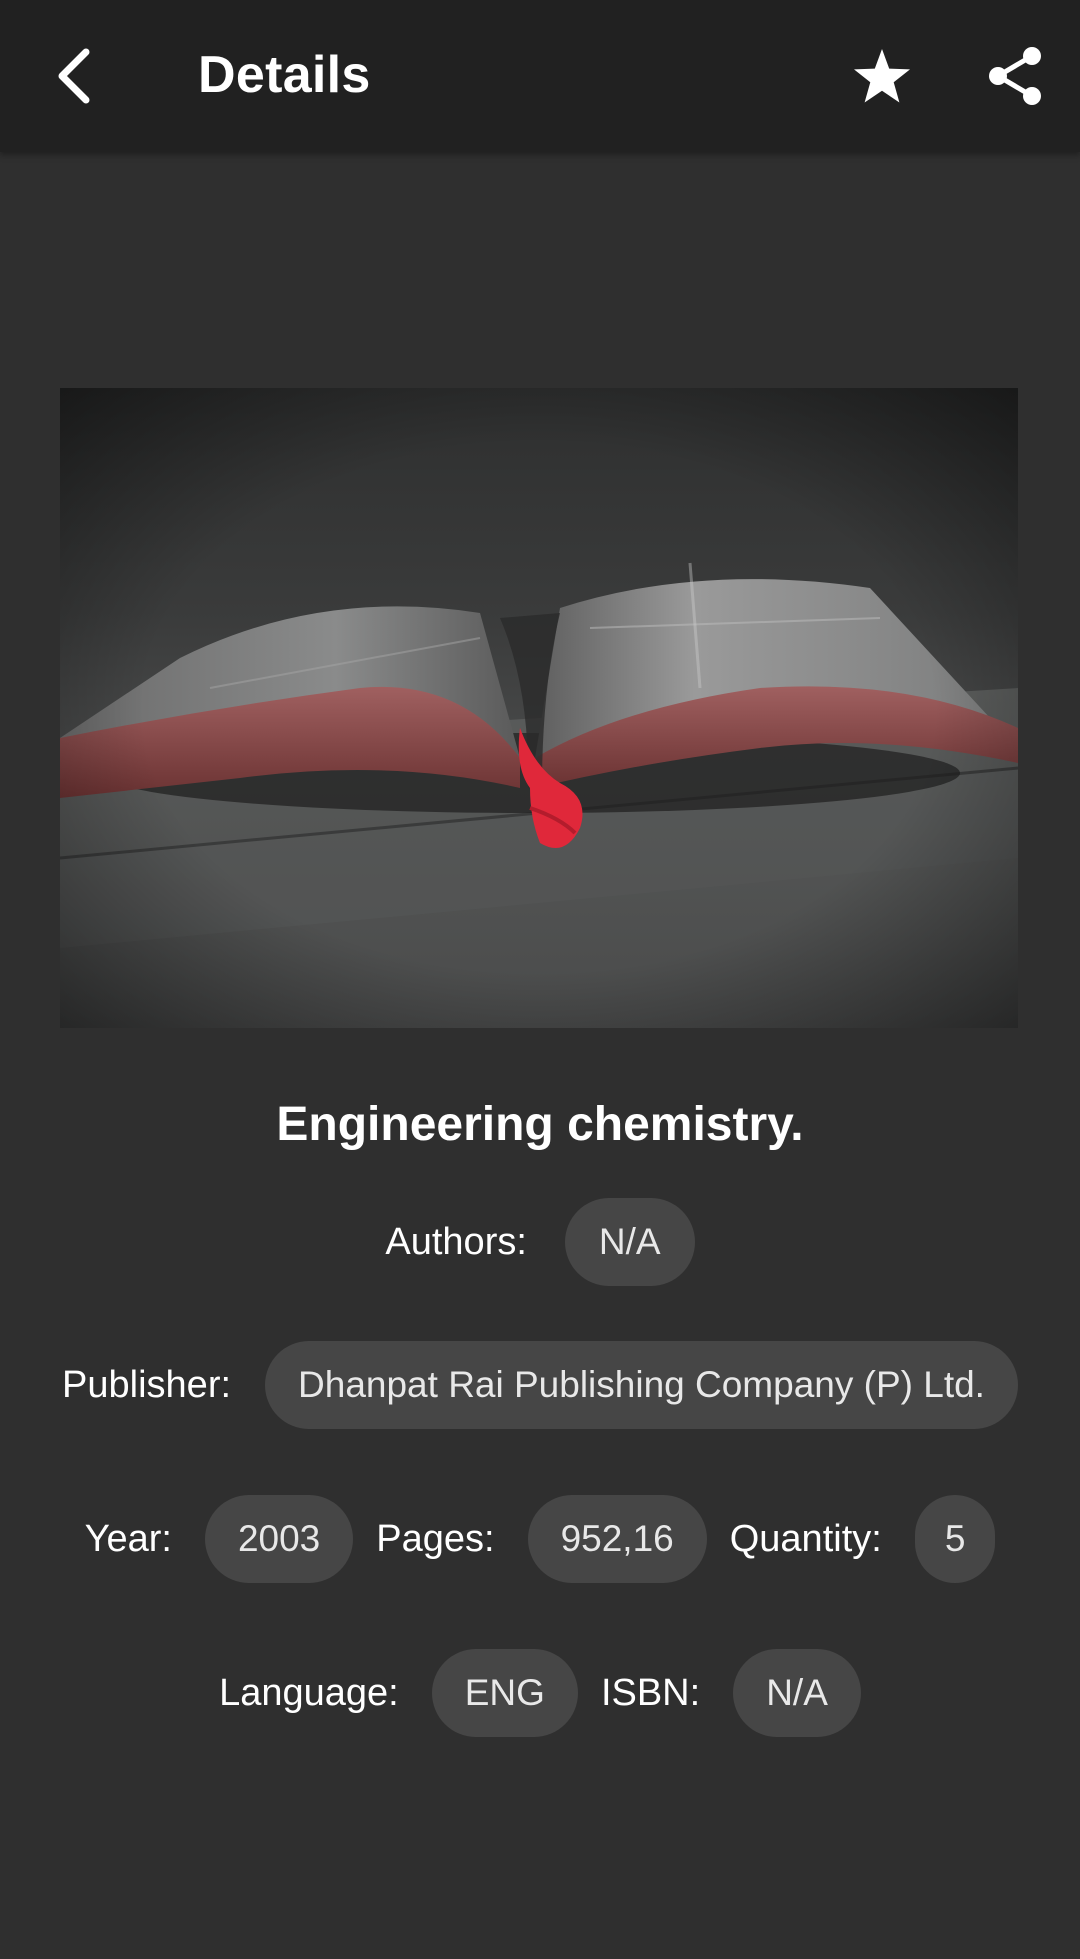 The width and height of the screenshot is (1080, 1959). I want to click on publisher-label: Publisher:, so click(147, 1384).